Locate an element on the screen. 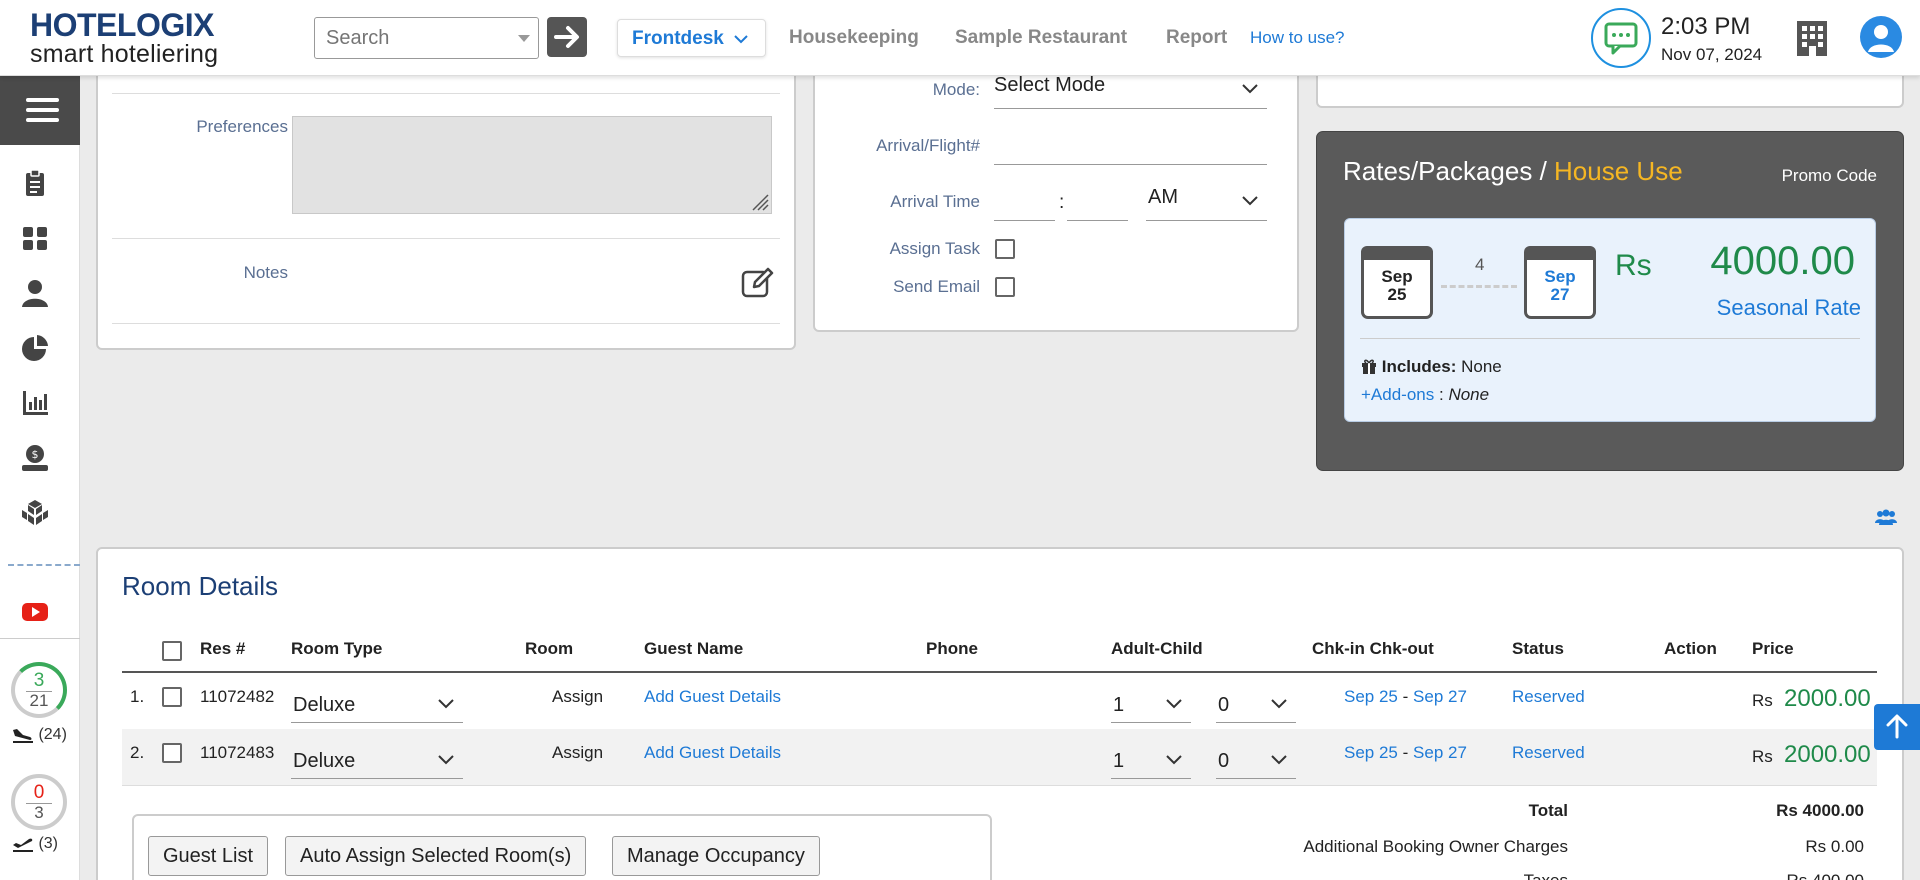 This screenshot has width=1920, height=880. arrival-flight-input is located at coordinates (1130, 147).